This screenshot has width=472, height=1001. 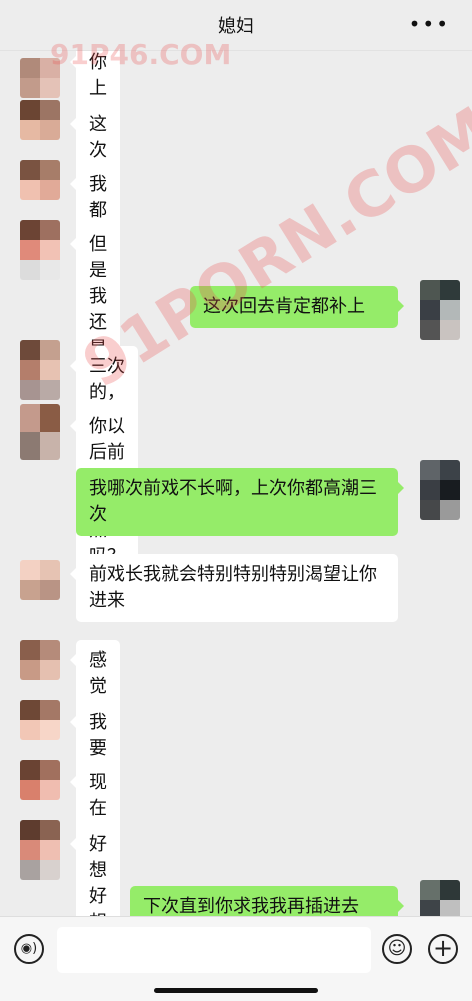 What do you see at coordinates (214, 950) in the screenshot?
I see `message-input` at bounding box center [214, 950].